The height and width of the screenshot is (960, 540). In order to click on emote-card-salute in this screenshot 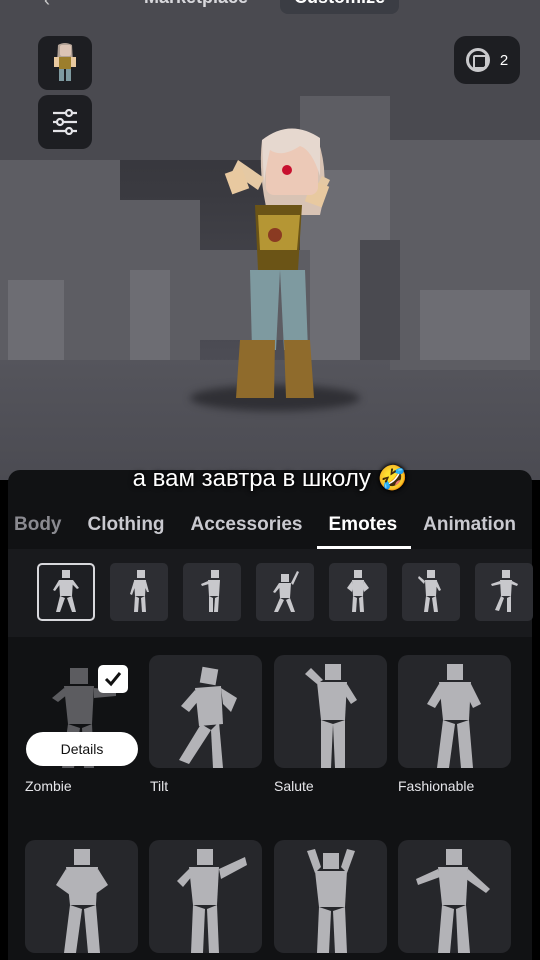, I will do `click(330, 711)`.